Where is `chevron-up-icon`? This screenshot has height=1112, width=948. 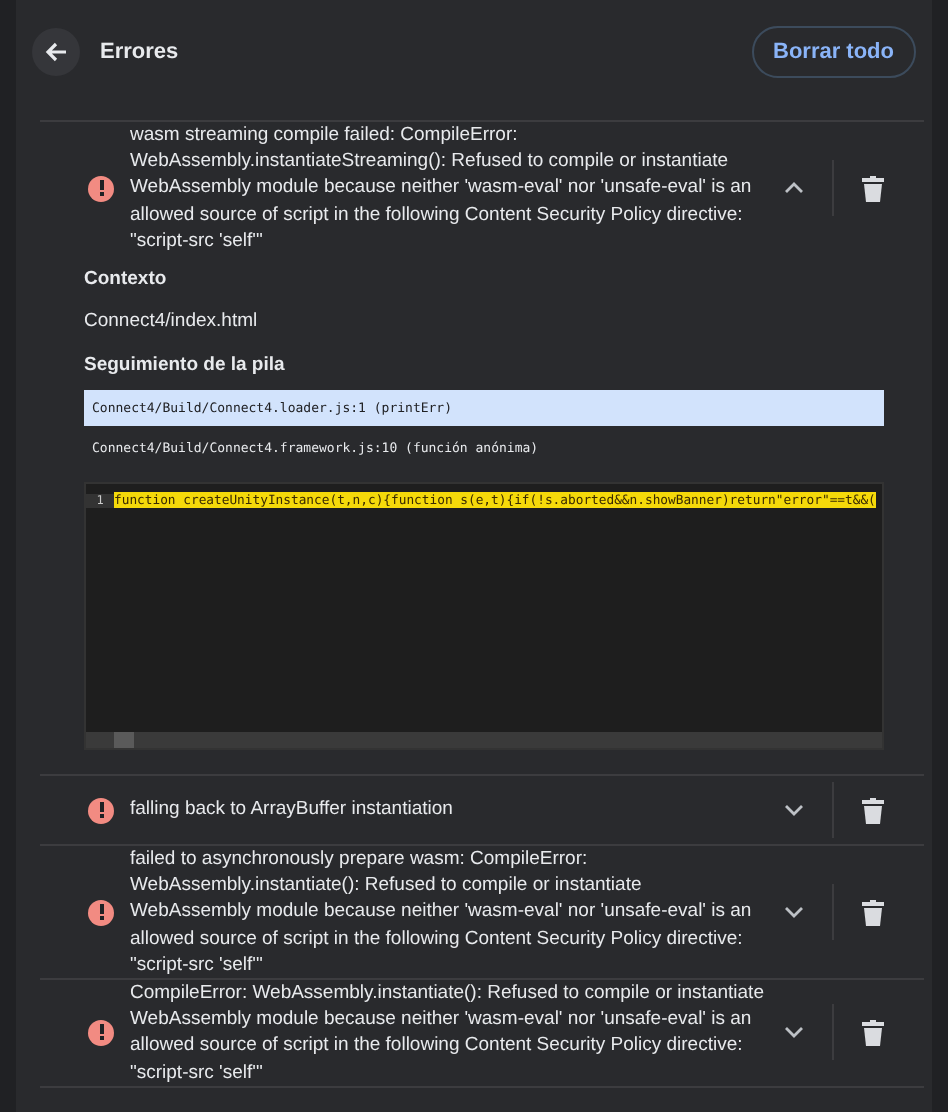 chevron-up-icon is located at coordinates (794, 188).